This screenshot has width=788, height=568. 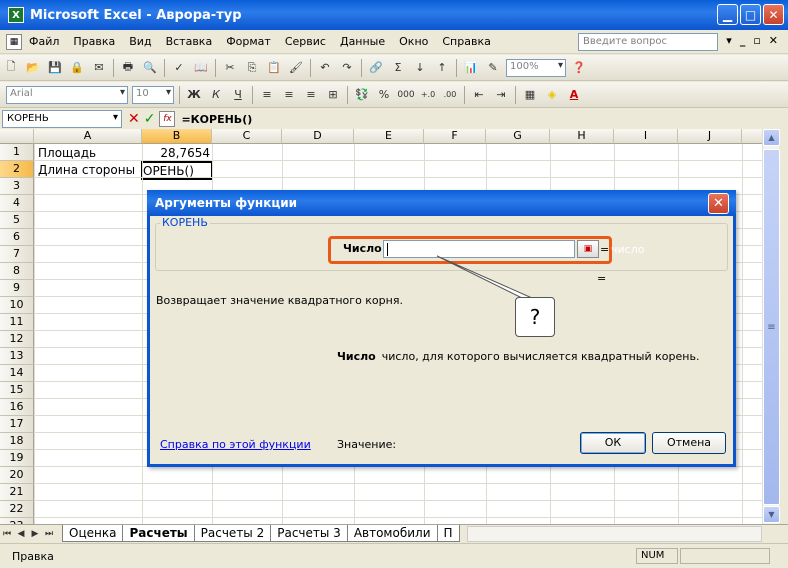 I want to click on menu-data: Данные, so click(x=362, y=41).